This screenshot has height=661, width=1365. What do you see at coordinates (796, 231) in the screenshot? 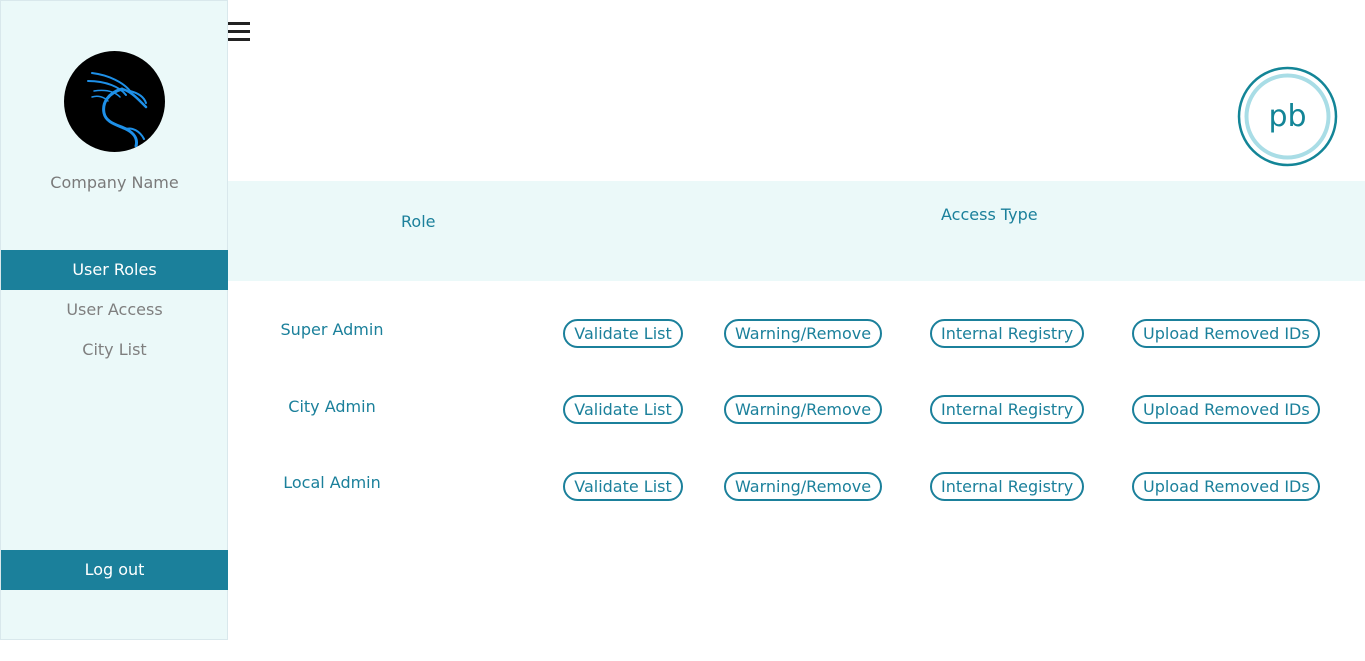
I see `table-header: Role Access Type` at bounding box center [796, 231].